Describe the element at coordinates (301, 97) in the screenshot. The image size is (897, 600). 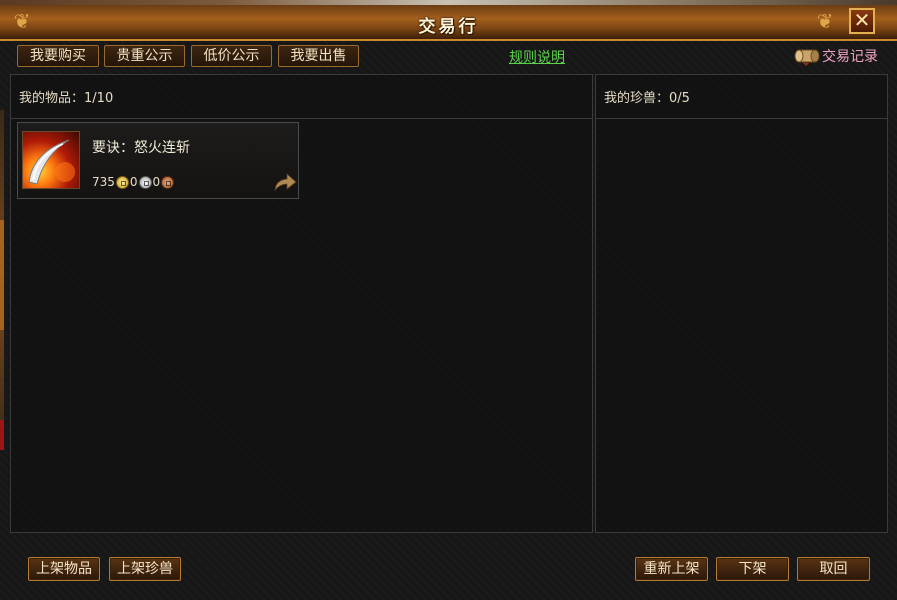
I see `my-items-header: 我的物品：1/10` at that location.